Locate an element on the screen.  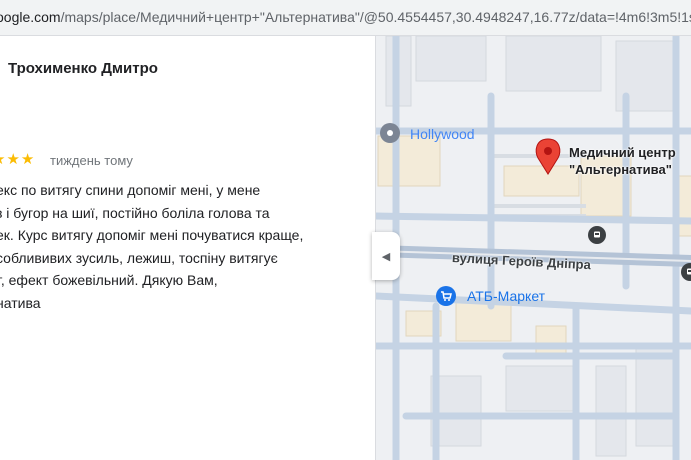
rating-stars: ★★★ is located at coordinates (18, 159).